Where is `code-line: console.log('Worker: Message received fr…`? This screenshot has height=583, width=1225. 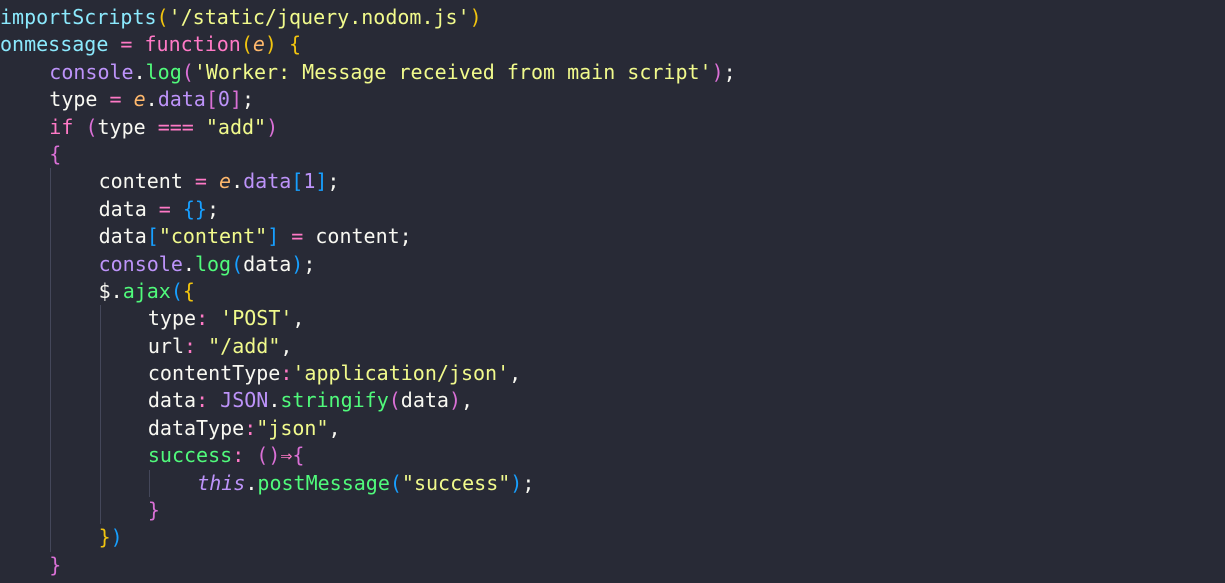 code-line: console.log('Worker: Message received fr… is located at coordinates (367, 72).